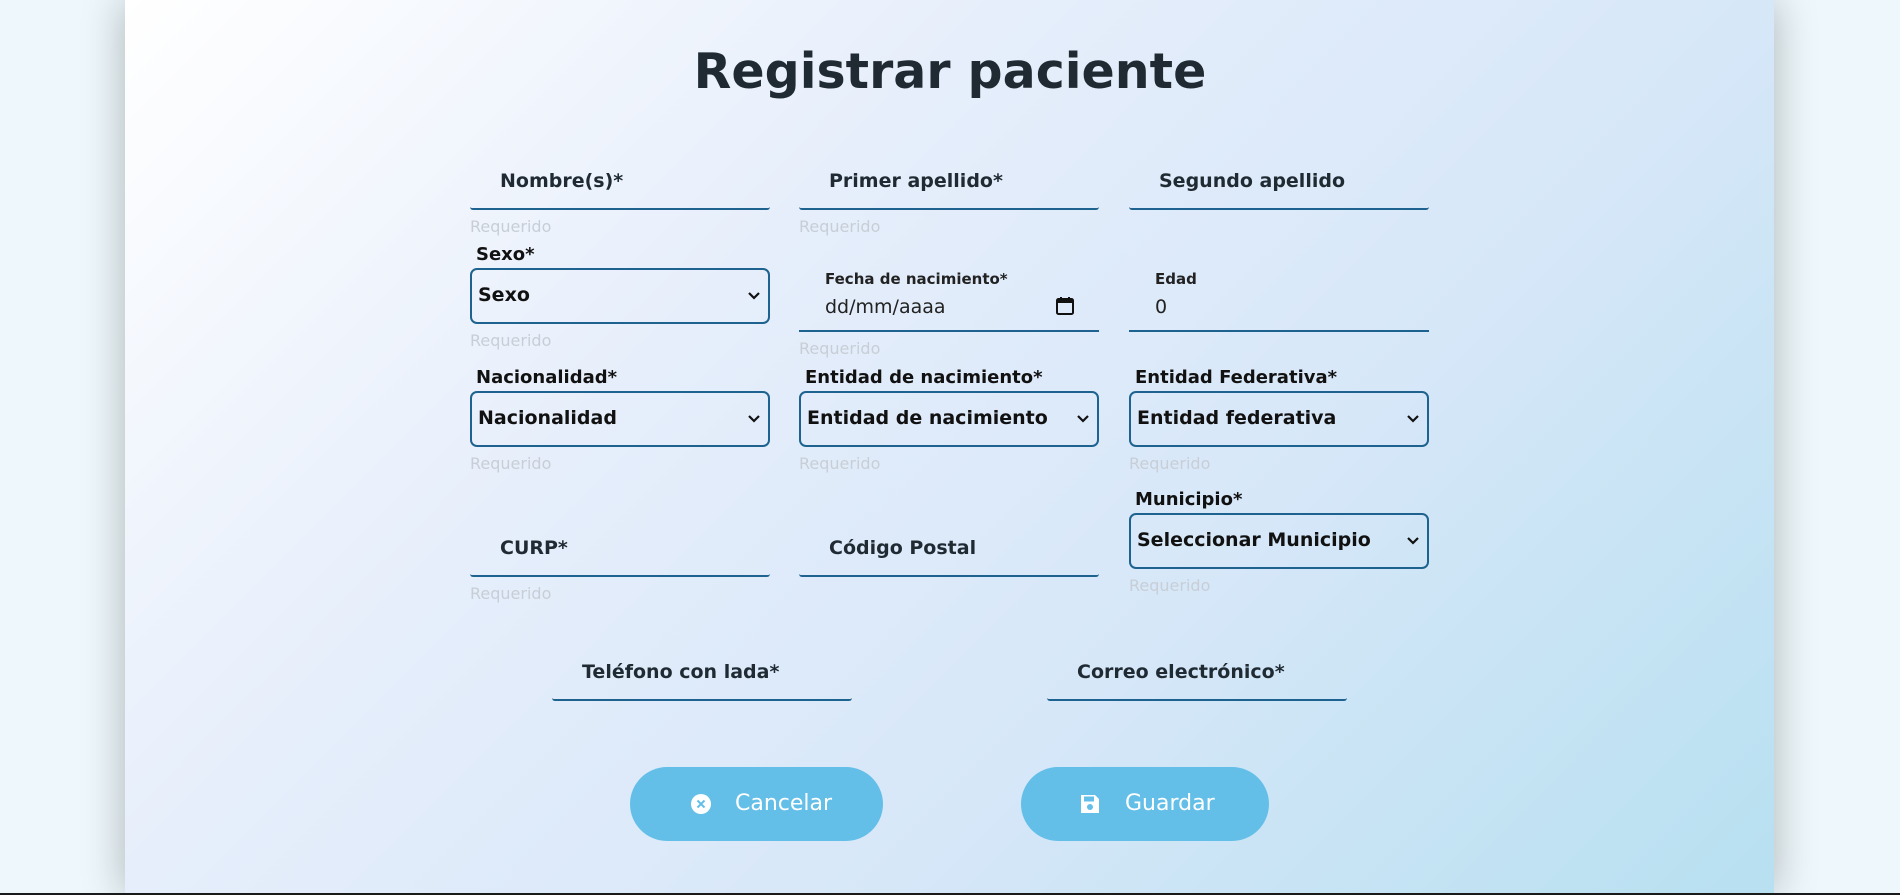 The width and height of the screenshot is (1900, 895). Describe the element at coordinates (511, 340) in the screenshot. I see `sexo-required-hint: Requerido` at that location.